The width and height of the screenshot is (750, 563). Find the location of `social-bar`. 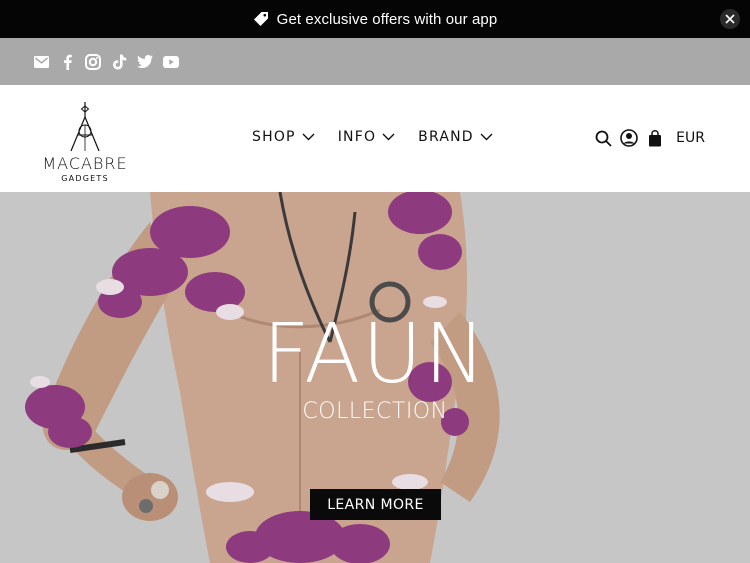

social-bar is located at coordinates (375, 61).